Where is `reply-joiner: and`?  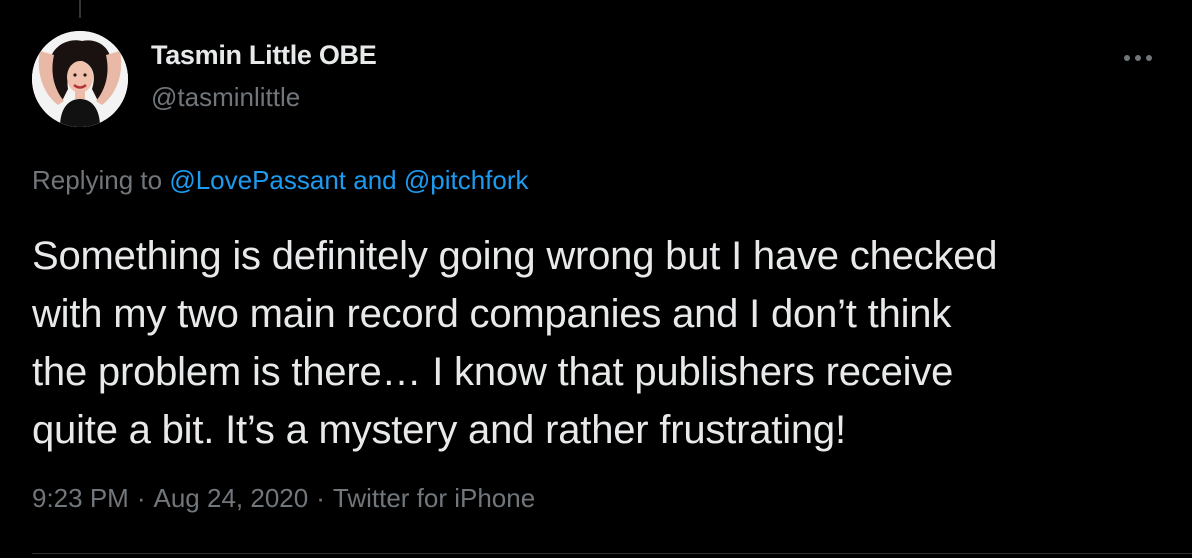
reply-joiner: and is located at coordinates (375, 180).